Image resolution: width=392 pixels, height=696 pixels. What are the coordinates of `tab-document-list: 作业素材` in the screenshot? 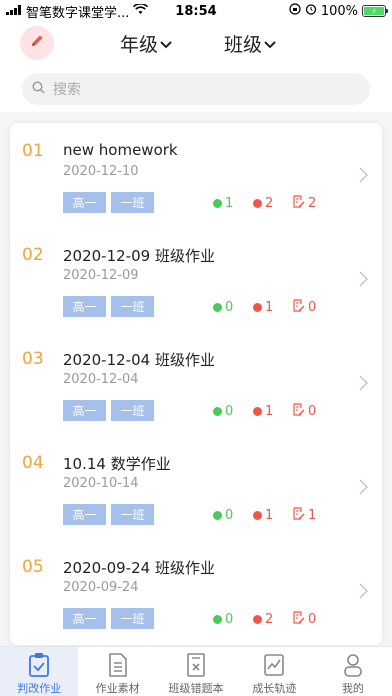 It's located at (117, 671).